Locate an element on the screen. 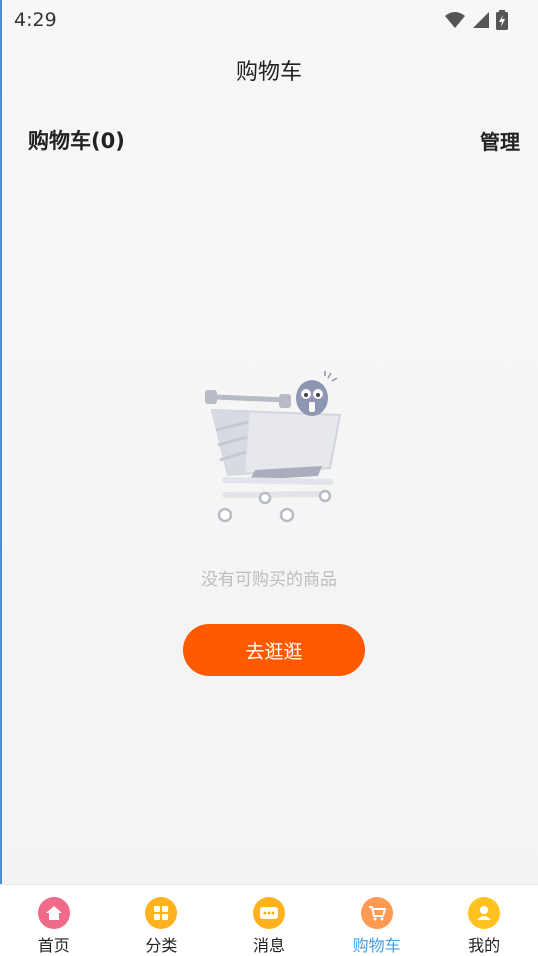 The image size is (538, 956). cart-count-label: 购物车(0) is located at coordinates (76, 141).